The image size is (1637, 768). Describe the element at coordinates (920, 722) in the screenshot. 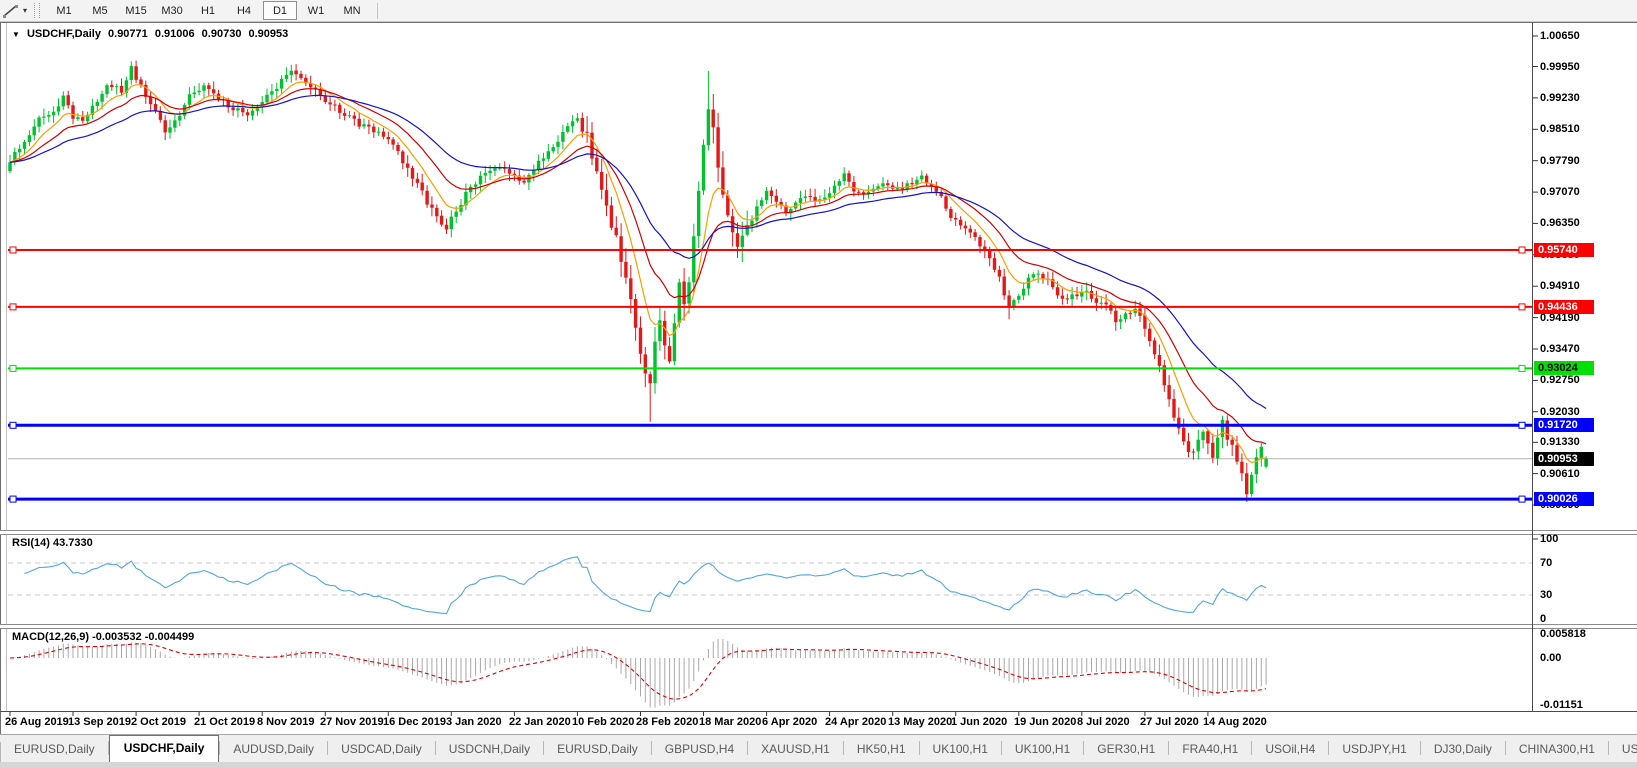

I see `date-tick-label: 13 May 2020` at that location.